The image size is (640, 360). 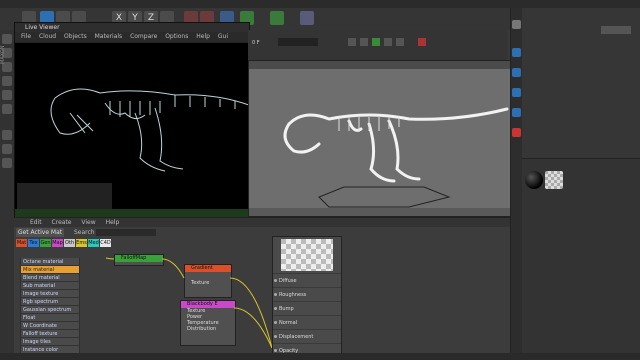 I want to click on prev-frame-icon, so click(x=364, y=42).